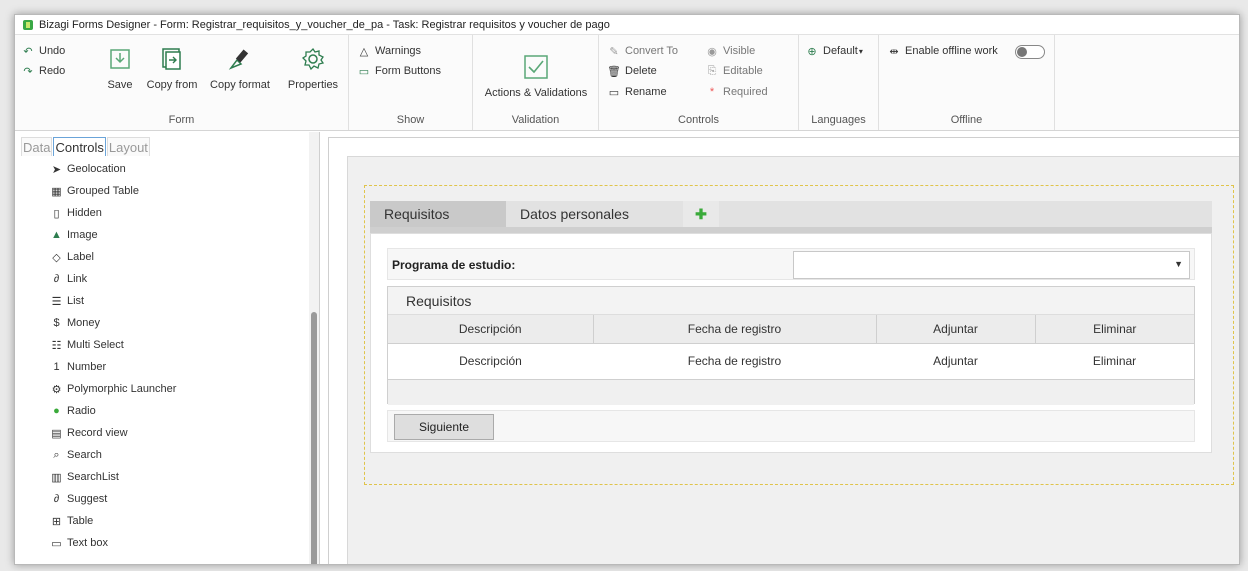 The height and width of the screenshot is (571, 1248). I want to click on polymorphic-launcher-icon: ⚙, so click(56, 389).